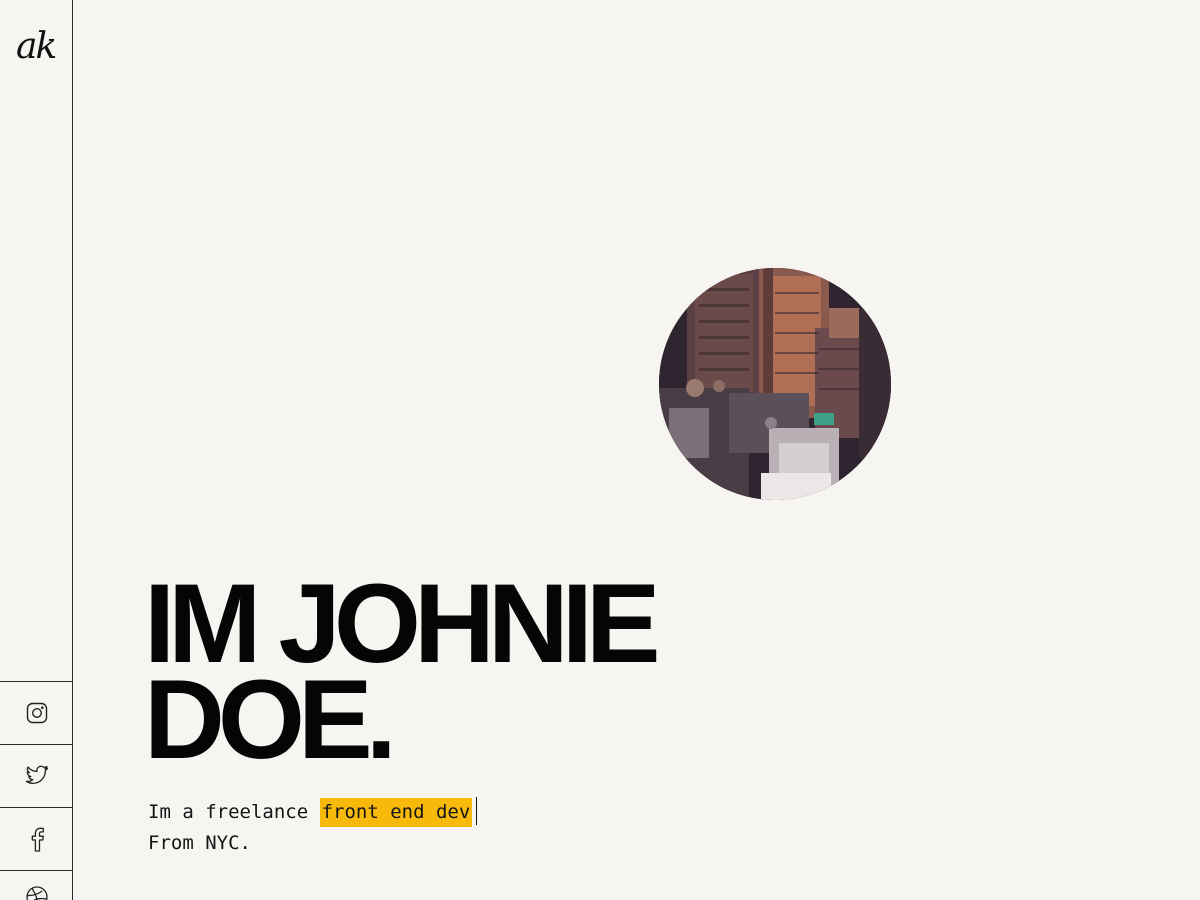  I want to click on twitter-link, so click(36, 775).